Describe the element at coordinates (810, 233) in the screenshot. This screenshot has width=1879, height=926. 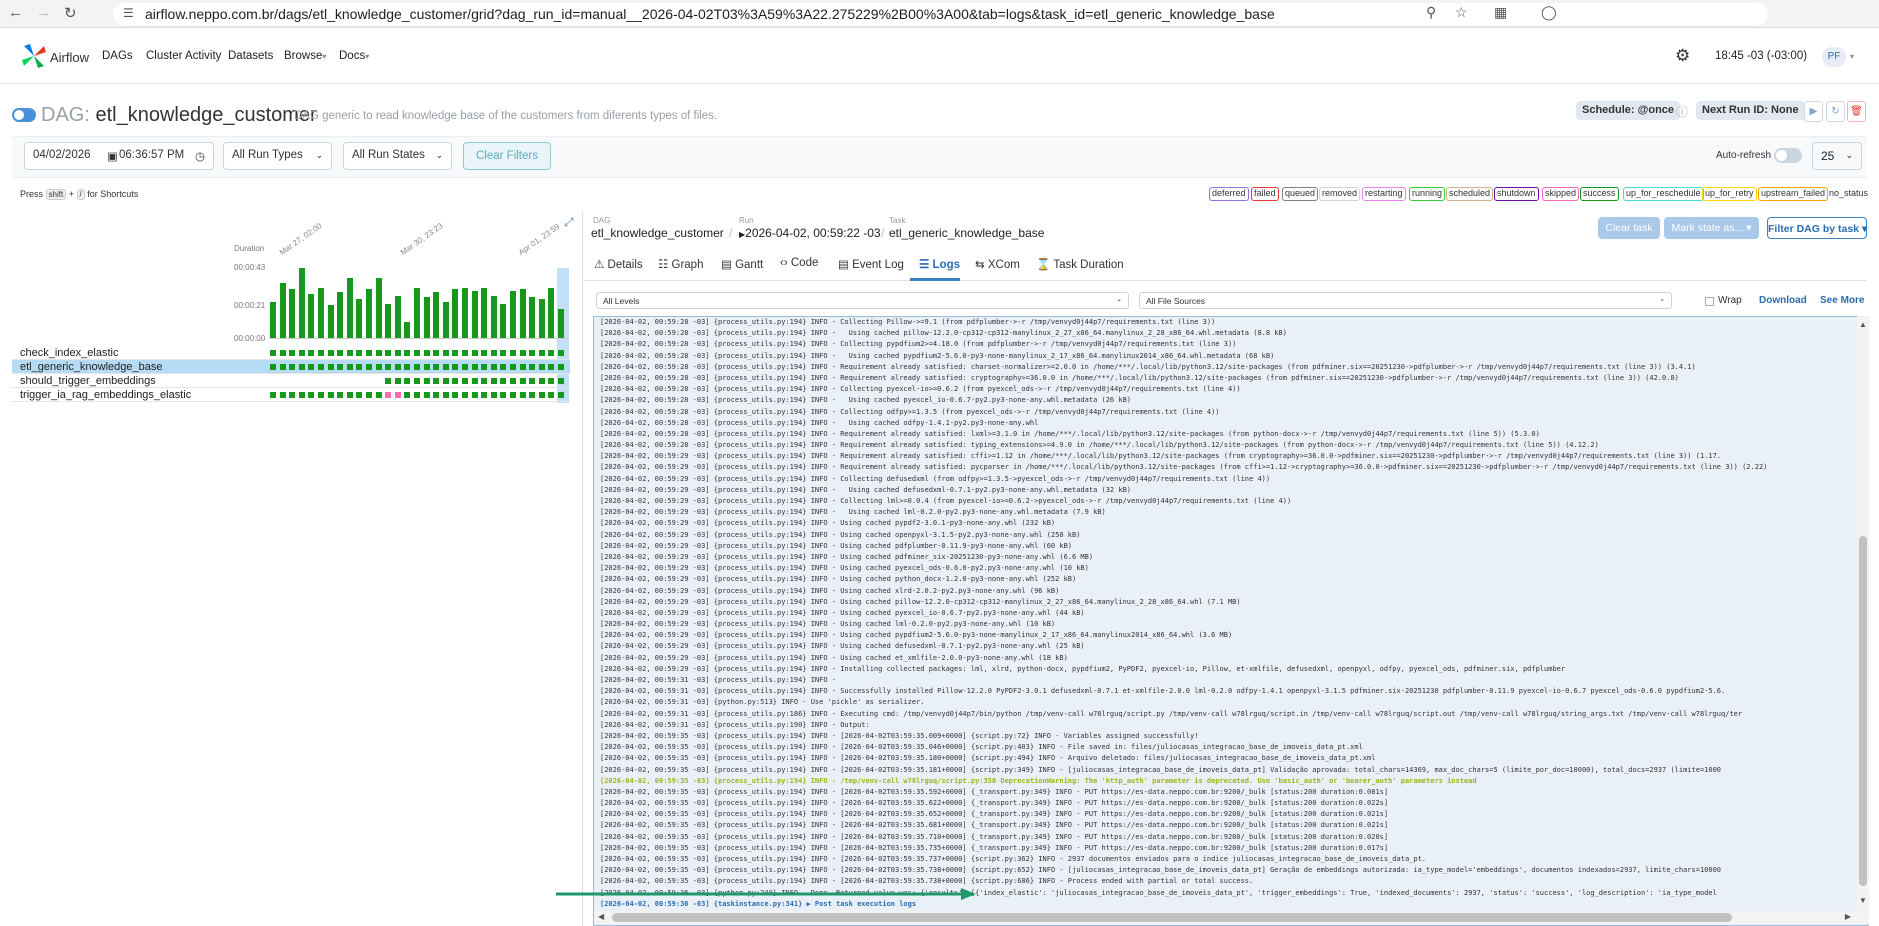
I see `breadcrumb-run: ▶2026-04-02, 00:59:22 -03` at that location.